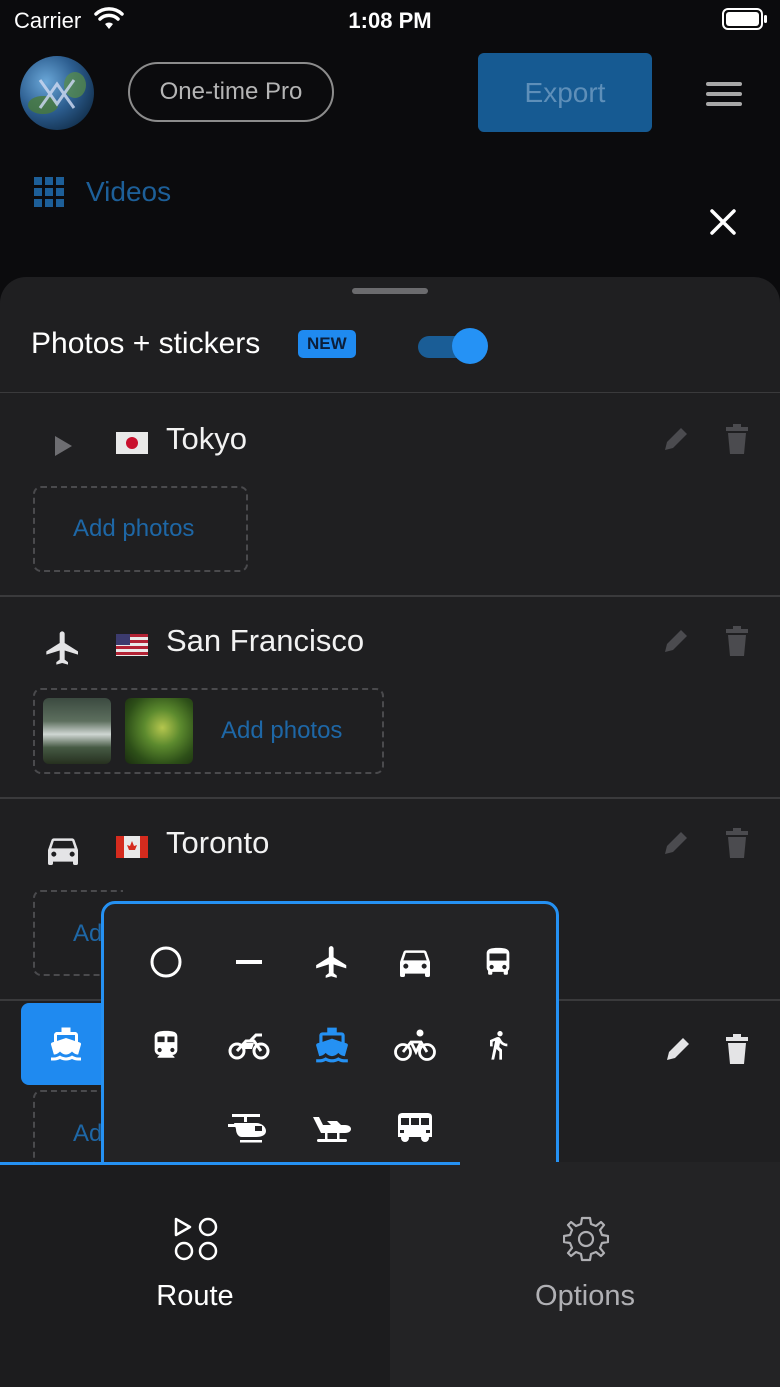 This screenshot has width=780, height=1387. Describe the element at coordinates (453, 346) in the screenshot. I see `photos-stickers-toggle` at that location.